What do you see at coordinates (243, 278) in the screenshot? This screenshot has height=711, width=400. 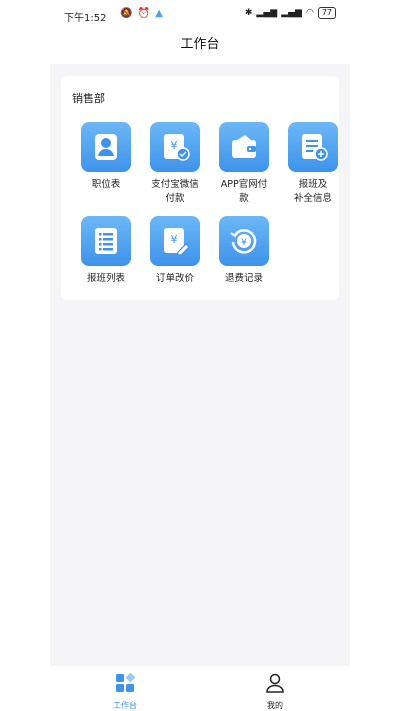 I see `grid-item-label: 退费记录` at bounding box center [243, 278].